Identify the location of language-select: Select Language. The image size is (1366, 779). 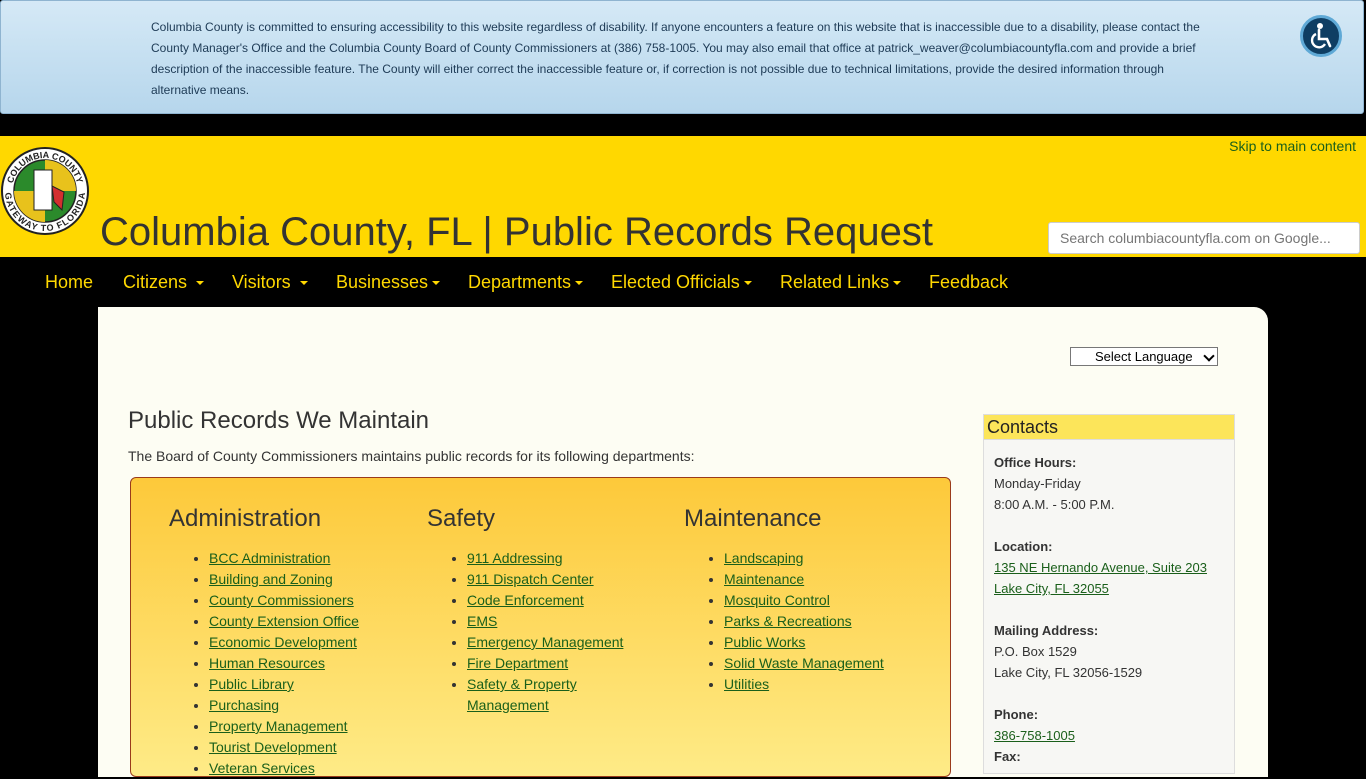
(1144, 356).